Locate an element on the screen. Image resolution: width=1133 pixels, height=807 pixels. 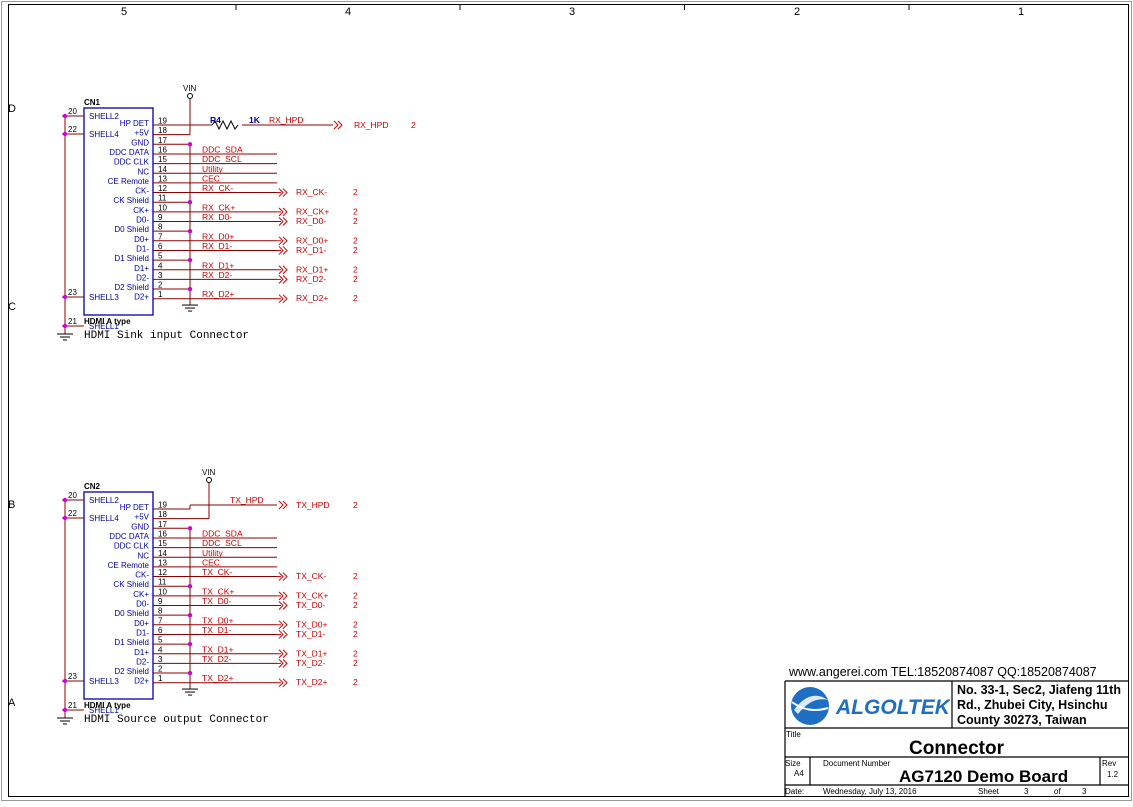
net-label: RX_D2- is located at coordinates (217, 275).